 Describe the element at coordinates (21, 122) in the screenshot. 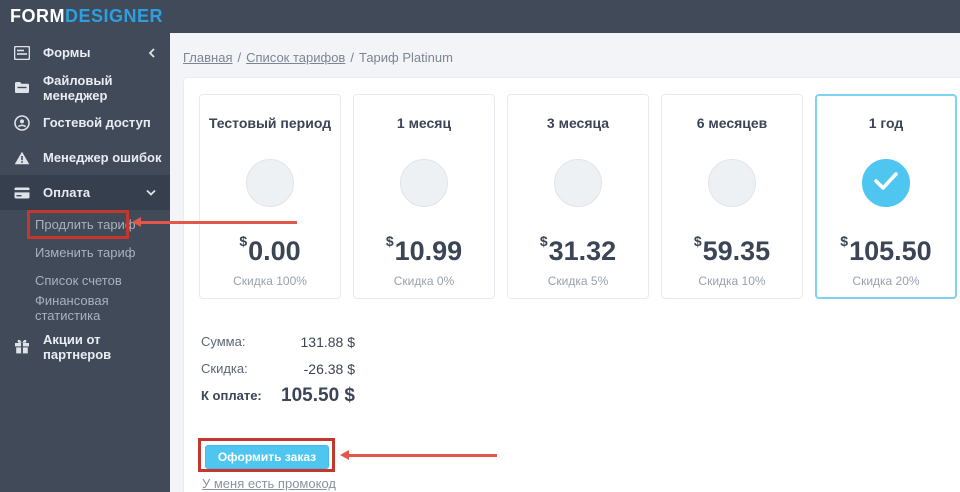

I see `user-circle-icon` at that location.